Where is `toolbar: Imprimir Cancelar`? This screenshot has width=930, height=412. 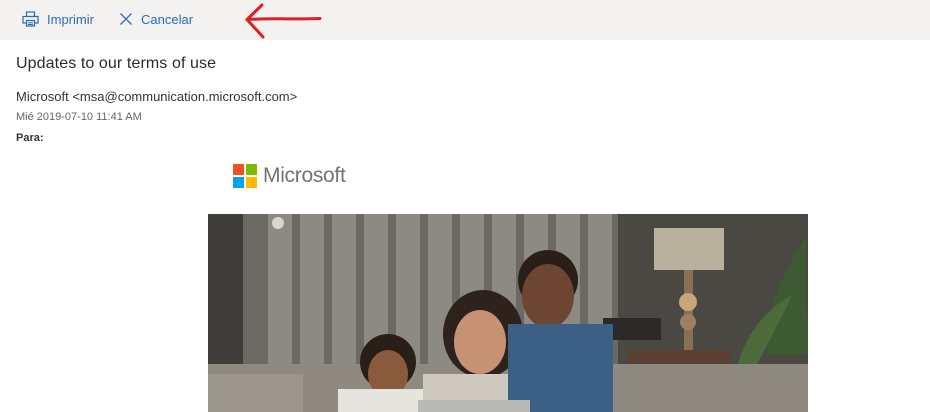
toolbar: Imprimir Cancelar is located at coordinates (465, 20).